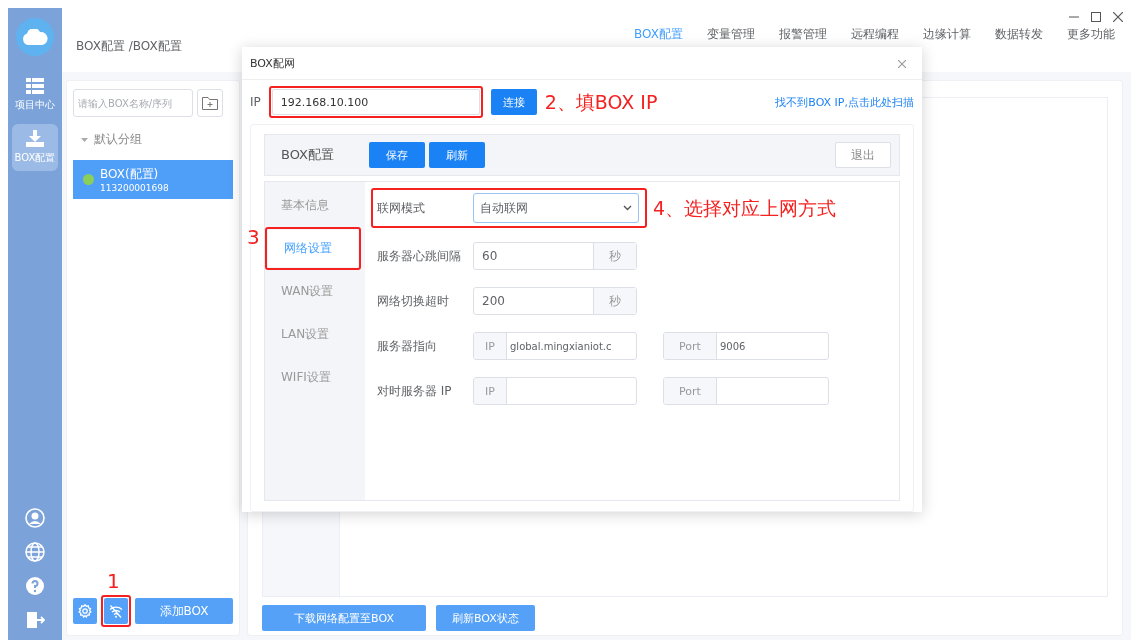 The width and height of the screenshot is (1131, 640). I want to click on breadcrumb: BOX配置 /BOX配置, so click(129, 46).